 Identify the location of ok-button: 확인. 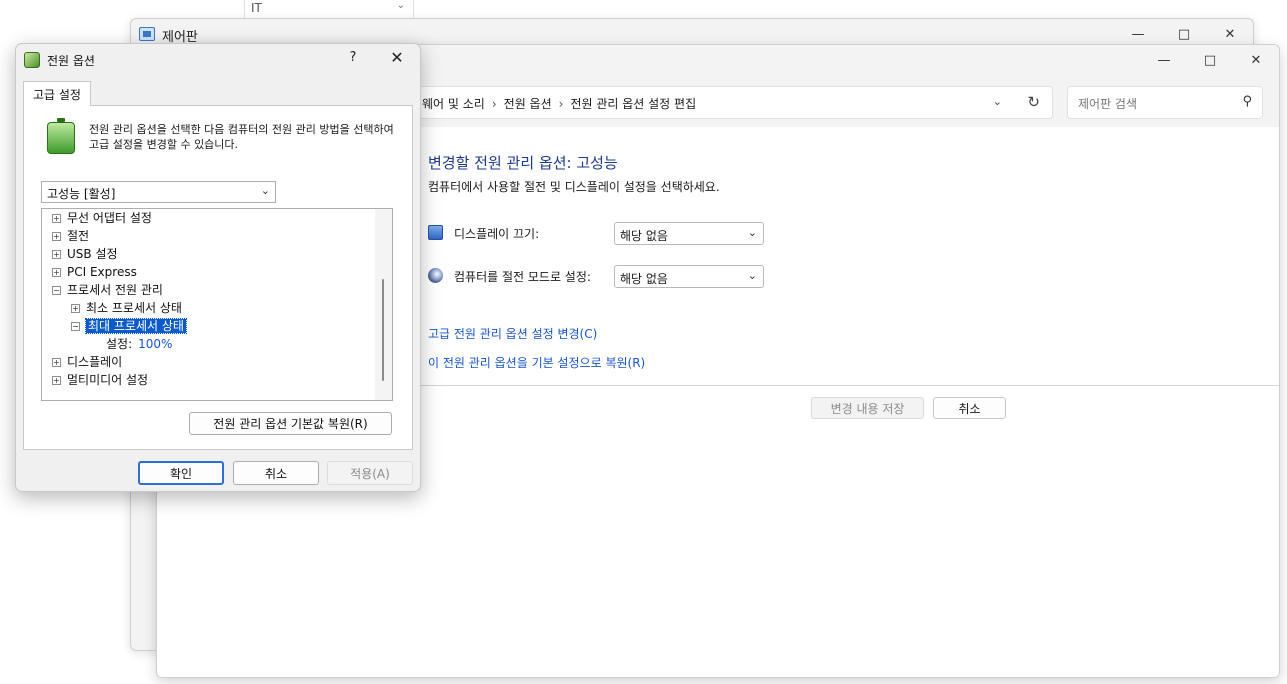
(181, 473).